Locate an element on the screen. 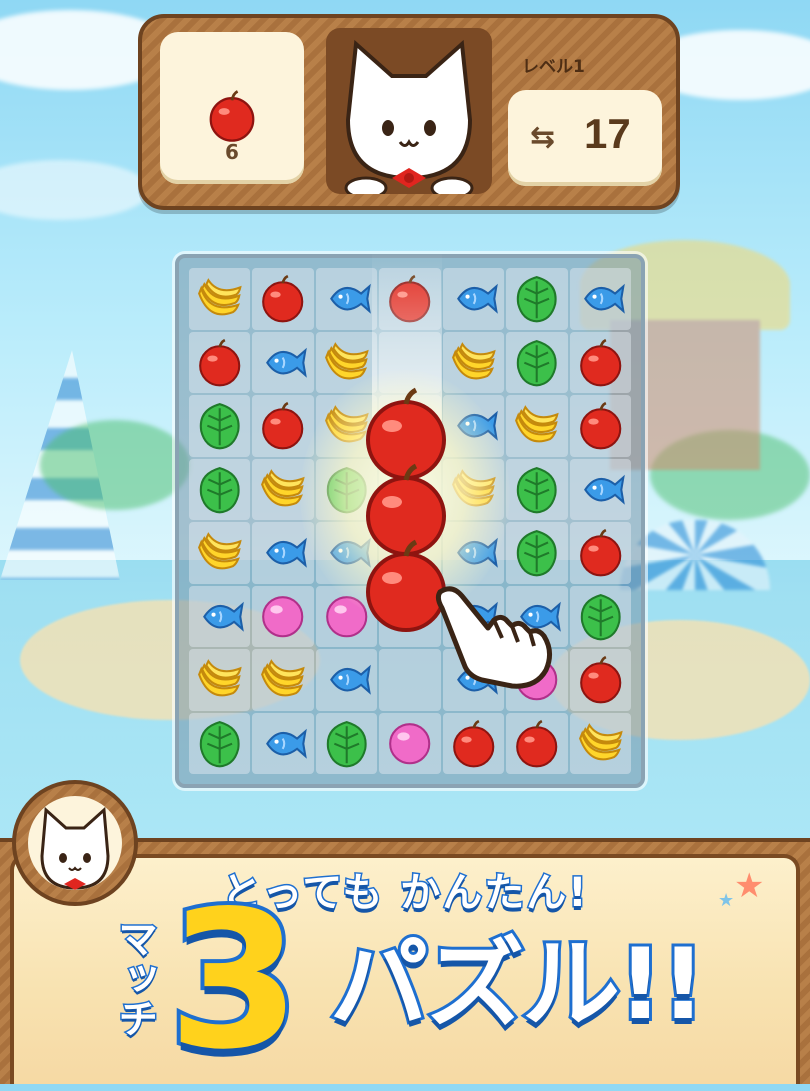 This screenshot has height=1091, width=810. swap-arrows-icon: ⇆ is located at coordinates (543, 137).